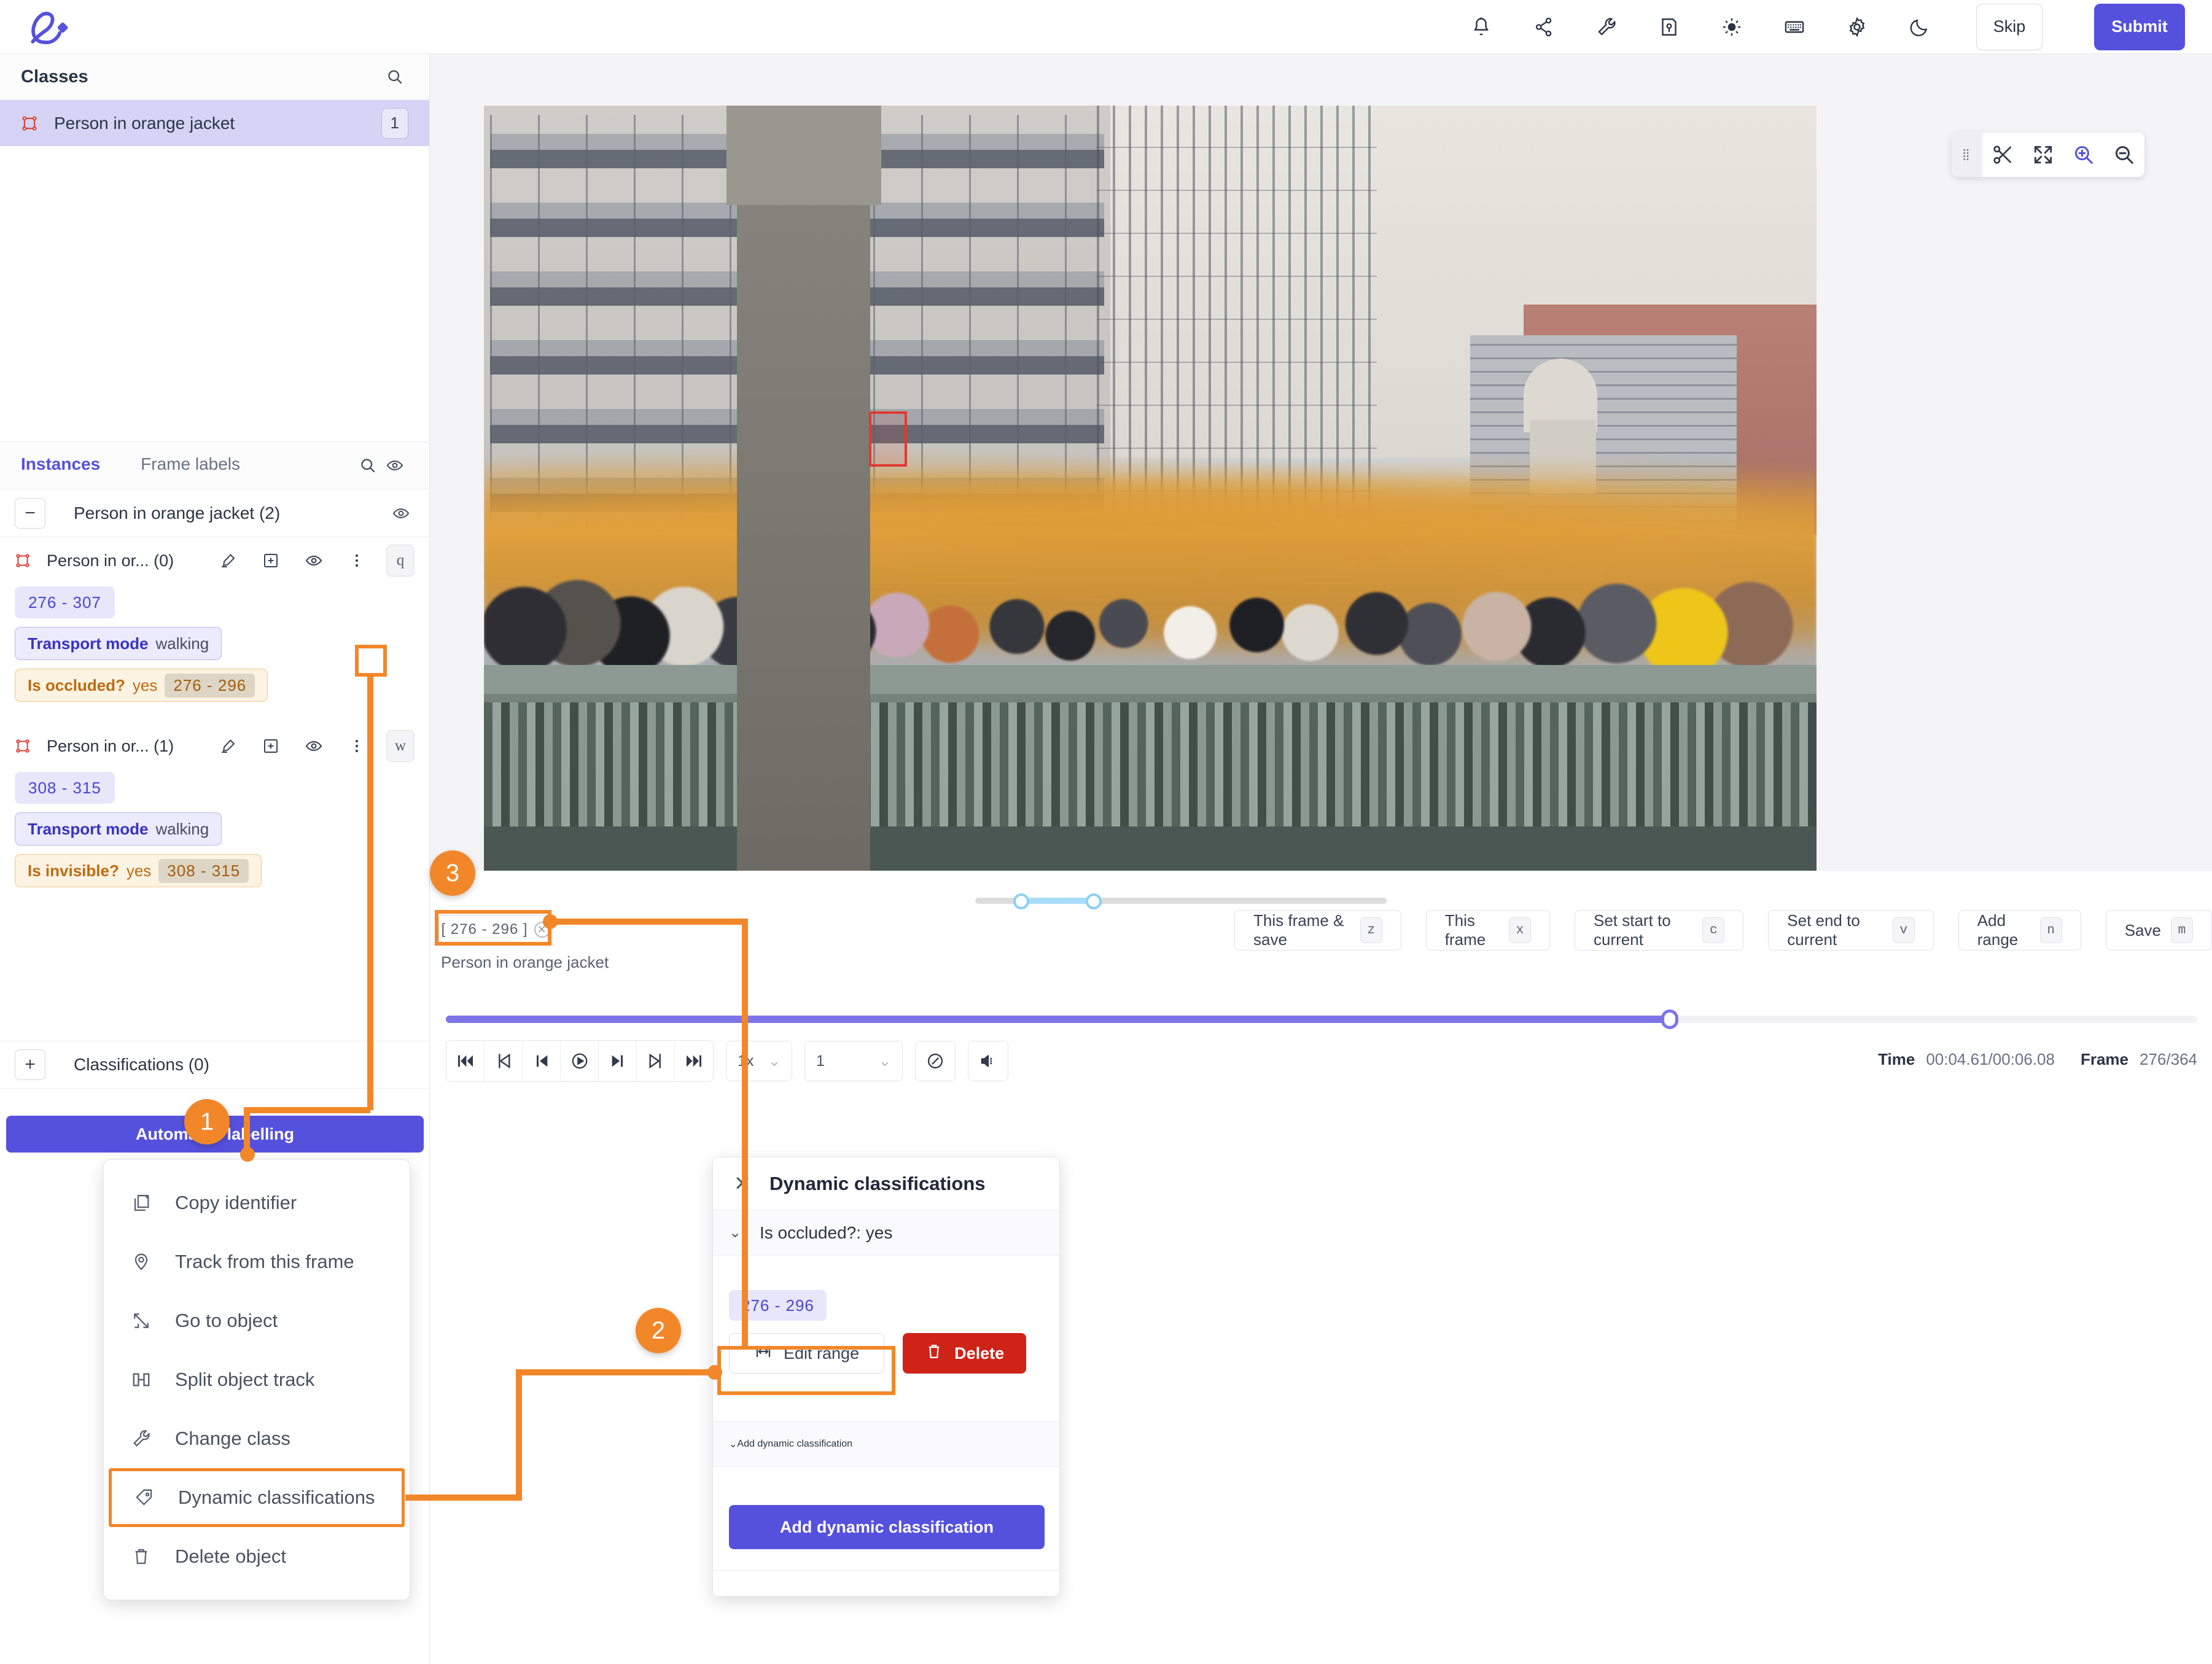 The width and height of the screenshot is (2212, 1664). What do you see at coordinates (1731, 27) in the screenshot?
I see `brightness-icon` at bounding box center [1731, 27].